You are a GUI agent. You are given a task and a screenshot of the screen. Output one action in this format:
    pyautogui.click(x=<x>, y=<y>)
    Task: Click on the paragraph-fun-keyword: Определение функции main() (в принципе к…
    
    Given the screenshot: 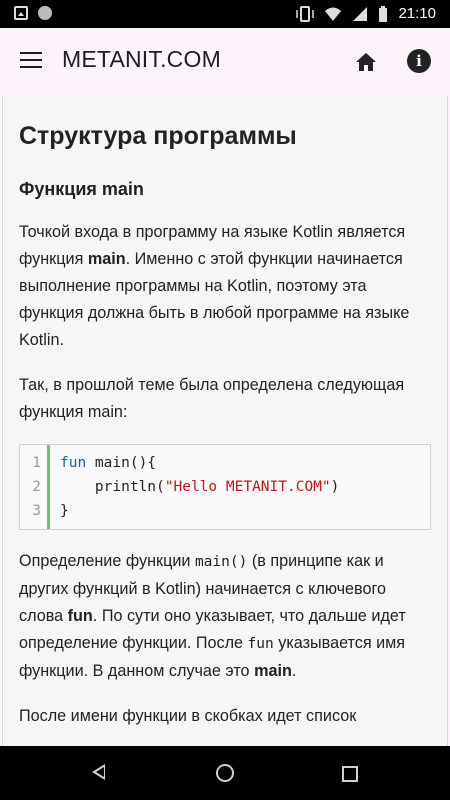 What is the action you would take?
    pyautogui.click(x=212, y=616)
    